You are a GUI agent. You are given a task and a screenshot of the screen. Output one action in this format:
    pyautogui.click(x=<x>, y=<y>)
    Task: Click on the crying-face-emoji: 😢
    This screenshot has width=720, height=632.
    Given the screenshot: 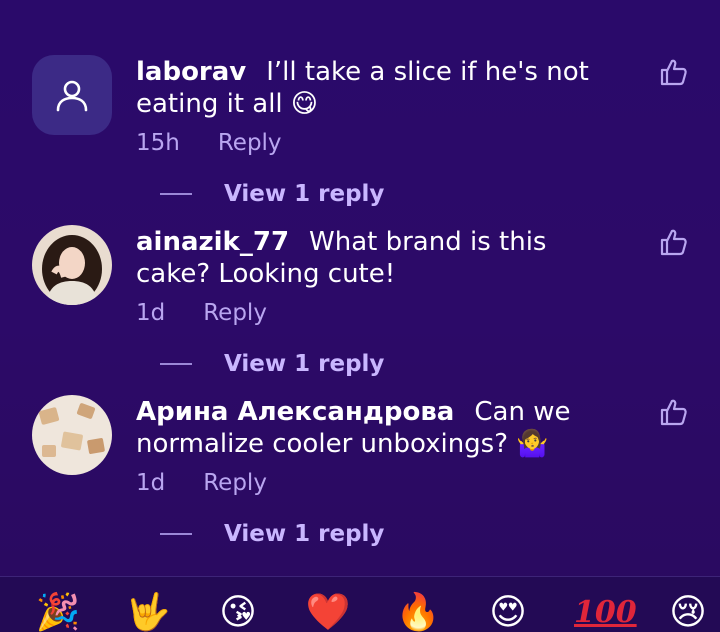 What is the action you would take?
    pyautogui.click(x=688, y=612)
    